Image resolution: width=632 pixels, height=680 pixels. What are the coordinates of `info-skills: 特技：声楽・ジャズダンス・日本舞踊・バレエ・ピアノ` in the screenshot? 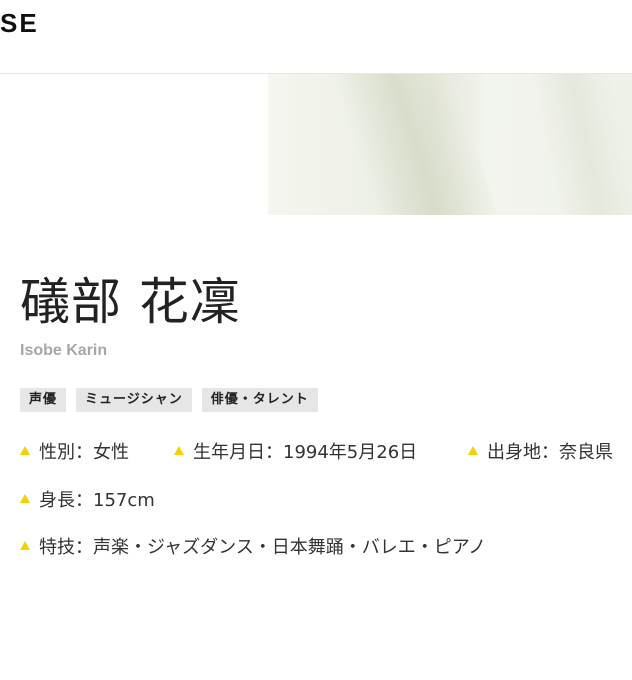 It's located at (253, 546).